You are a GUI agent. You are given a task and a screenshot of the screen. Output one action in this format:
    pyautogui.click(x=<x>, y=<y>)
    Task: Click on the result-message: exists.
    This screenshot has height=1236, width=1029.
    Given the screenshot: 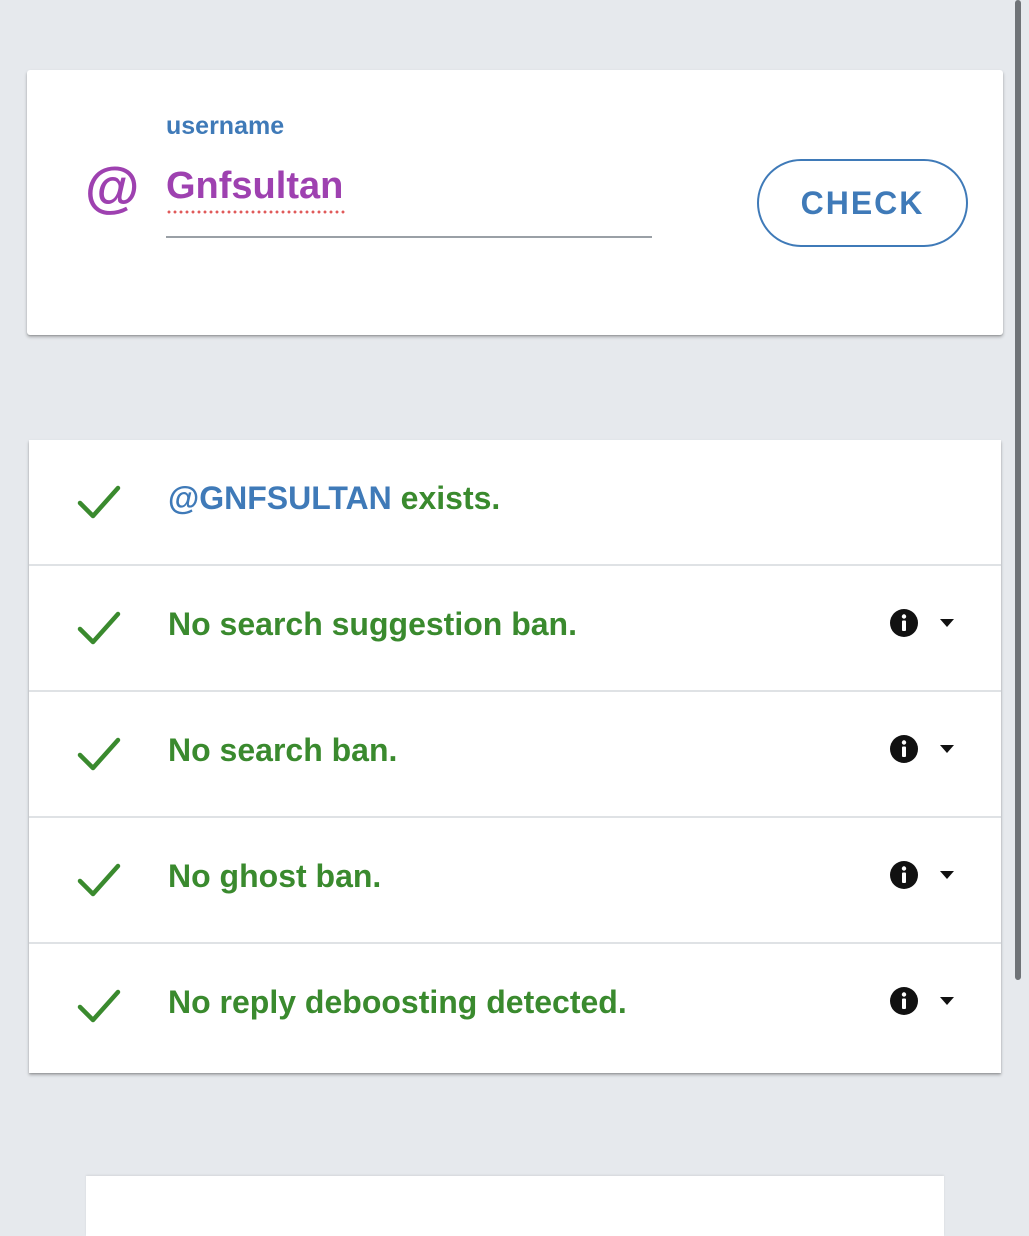 What is the action you would take?
    pyautogui.click(x=446, y=498)
    